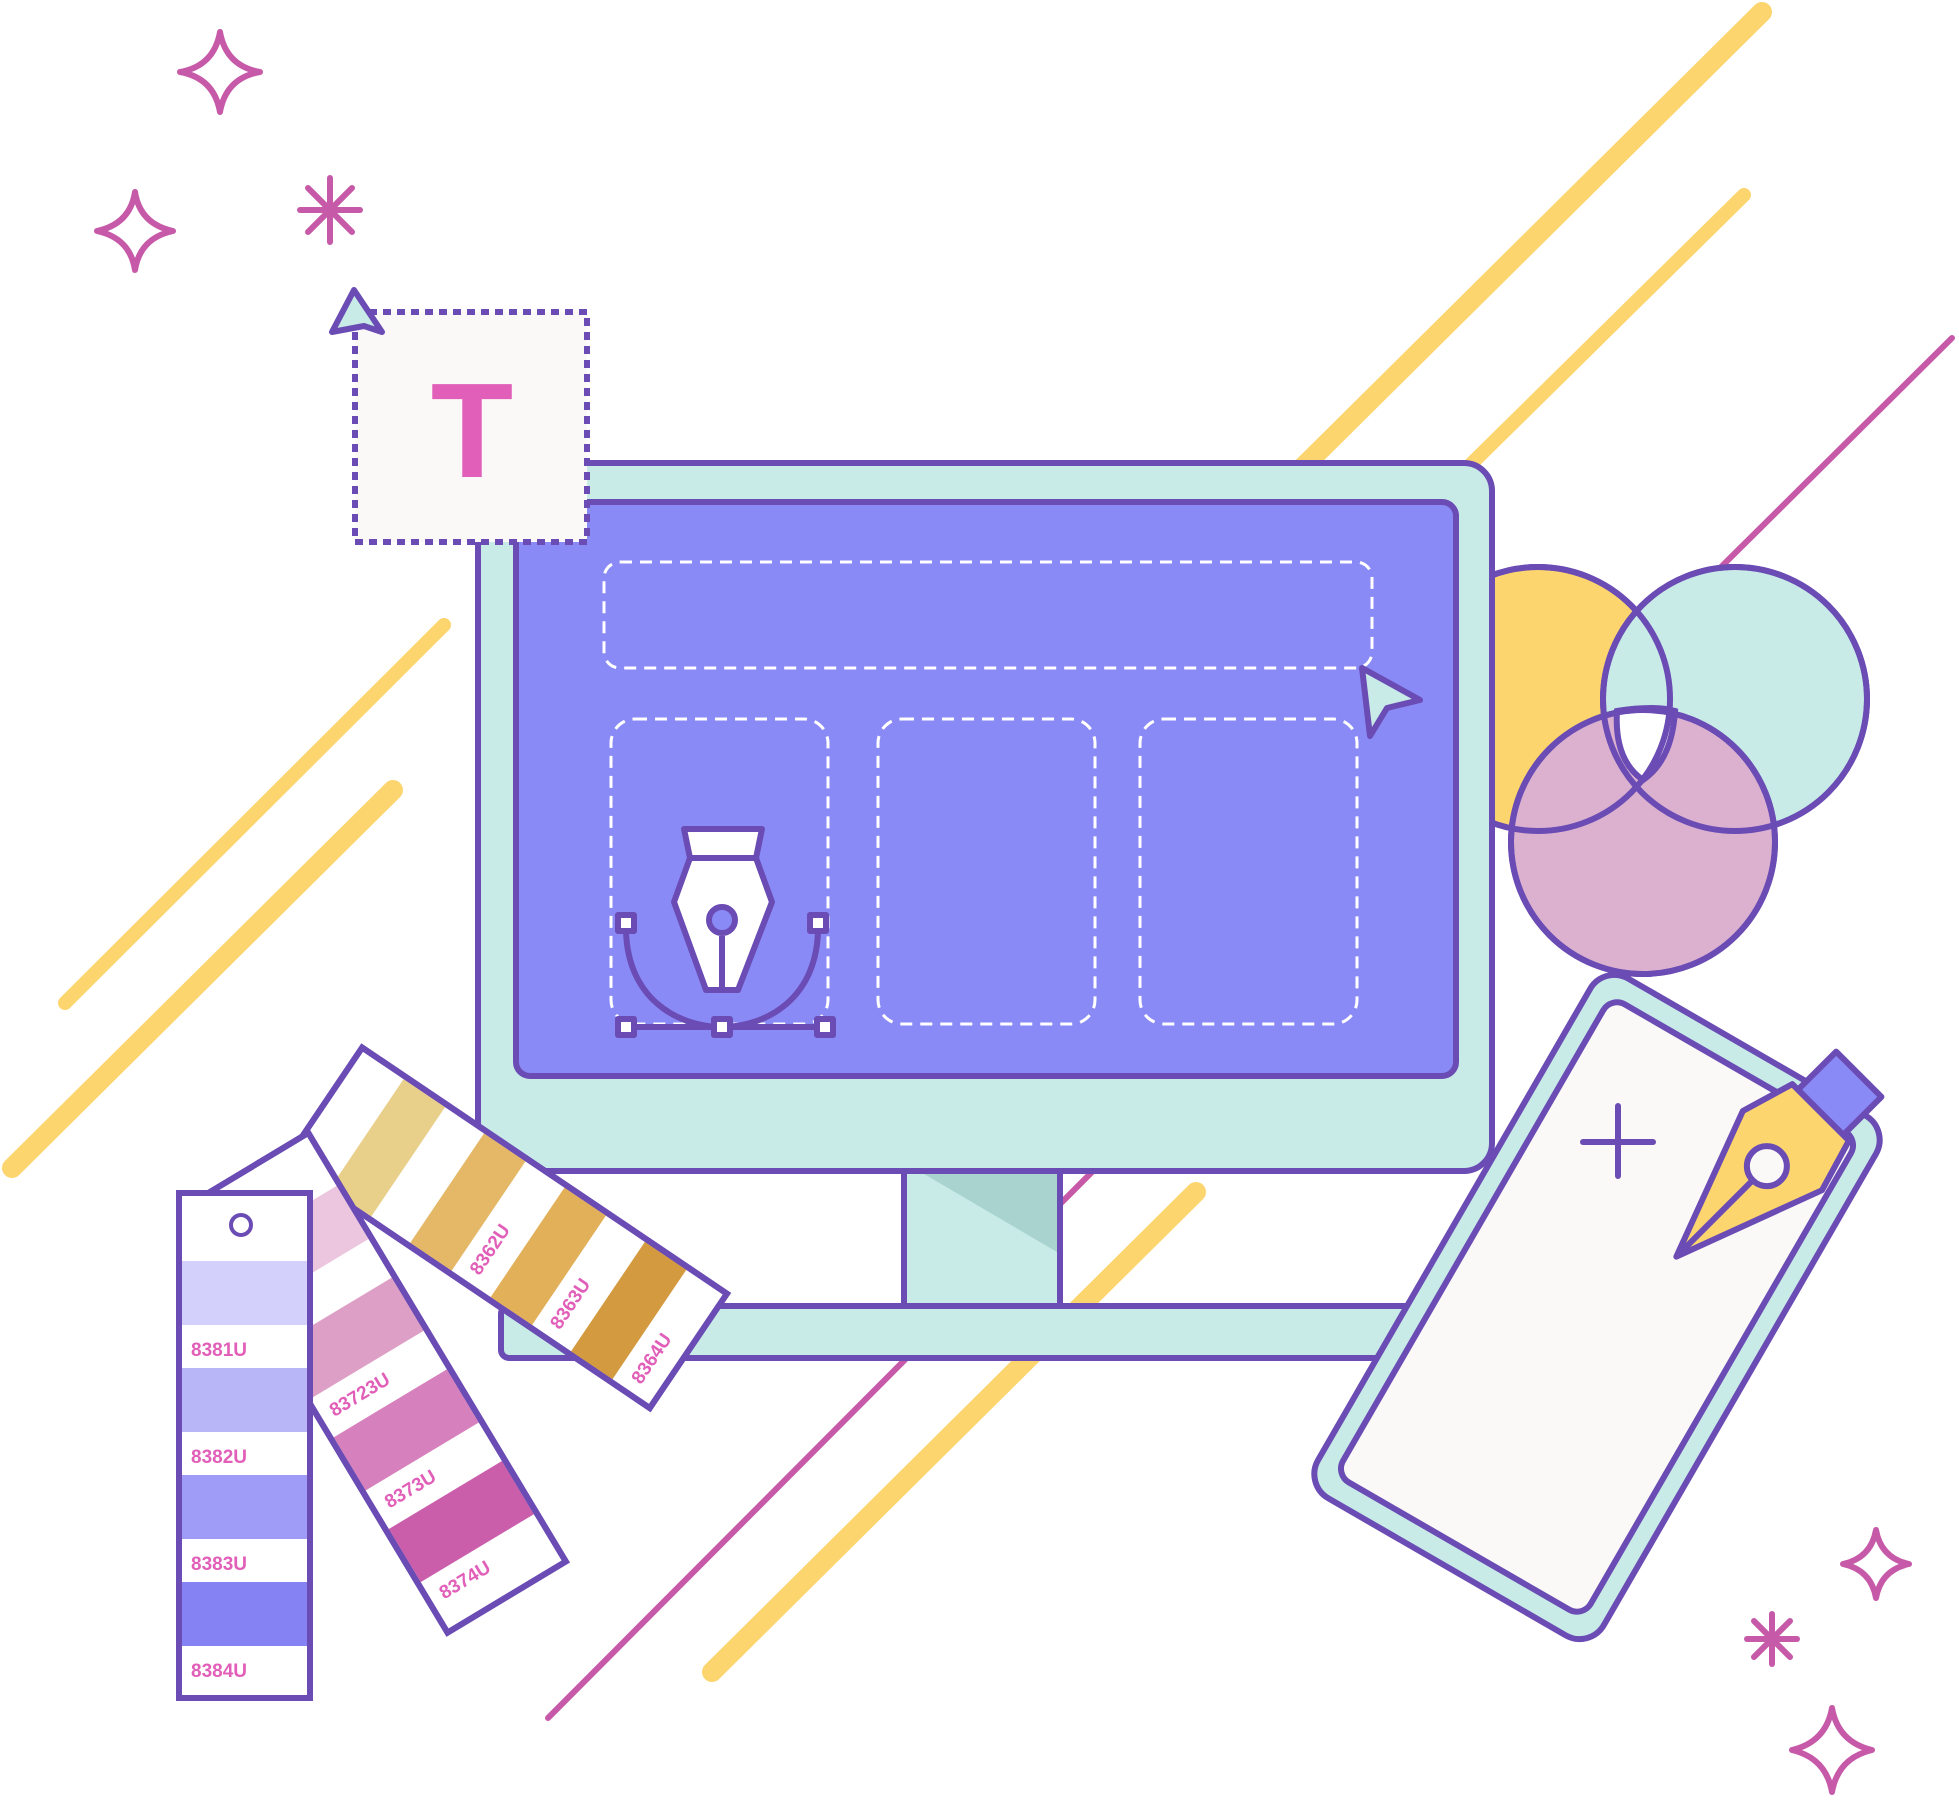 This screenshot has width=1959, height=1806. I want to click on swatch-label: 8381U, so click(219, 1350).